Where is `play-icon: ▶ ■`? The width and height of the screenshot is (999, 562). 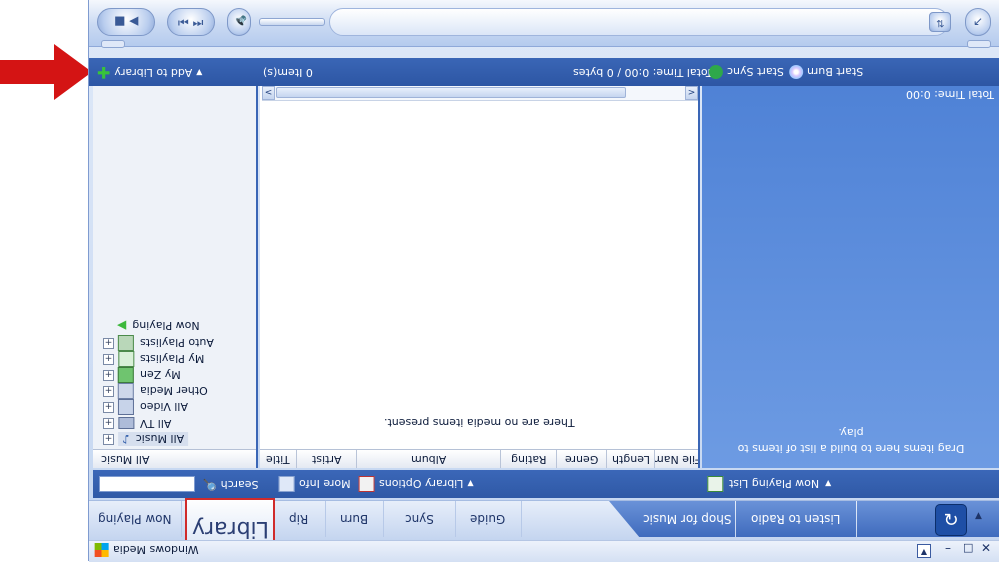
play-icon: ▶ ■ is located at coordinates (126, 22).